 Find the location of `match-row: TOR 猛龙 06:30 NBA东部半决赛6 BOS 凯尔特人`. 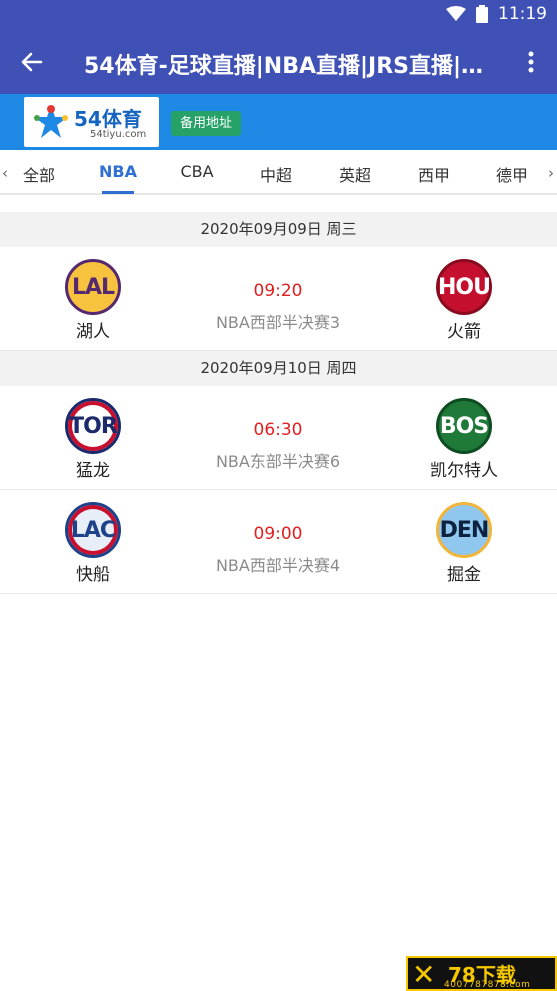

match-row: TOR 猛龙 06:30 NBA东部半决赛6 BOS 凯尔特人 is located at coordinates (278, 438).